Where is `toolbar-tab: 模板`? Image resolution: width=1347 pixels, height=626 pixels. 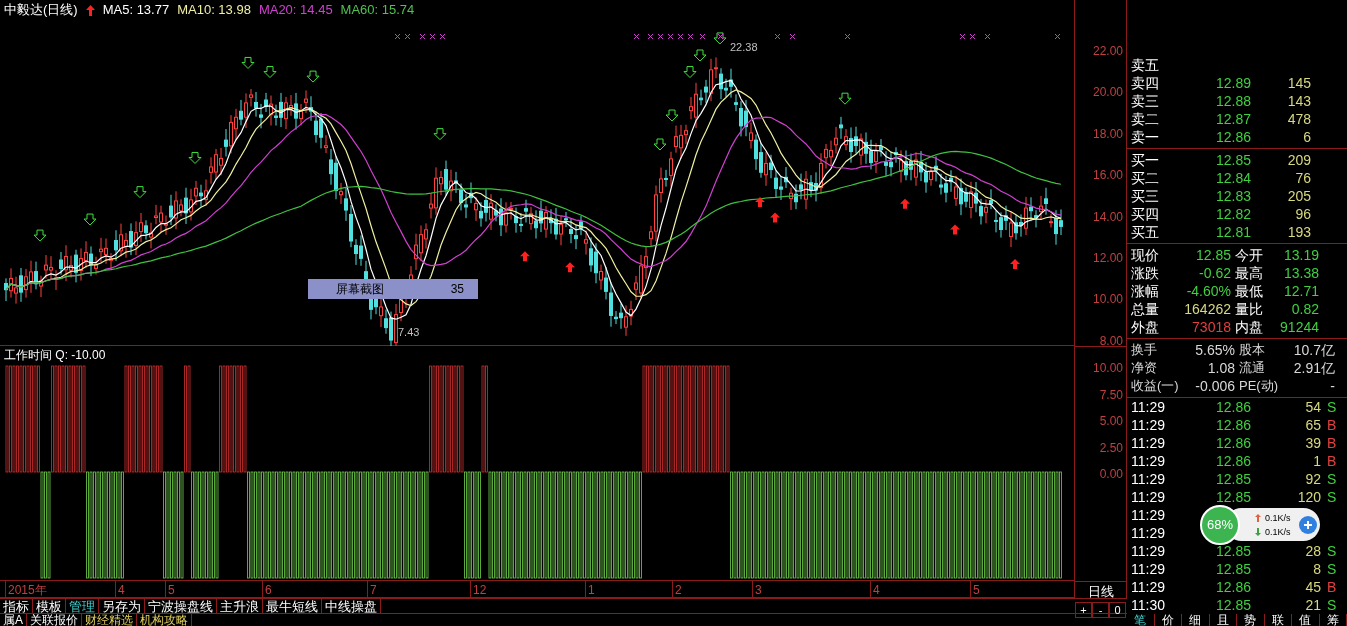
toolbar-tab: 模板 is located at coordinates (49, 606).